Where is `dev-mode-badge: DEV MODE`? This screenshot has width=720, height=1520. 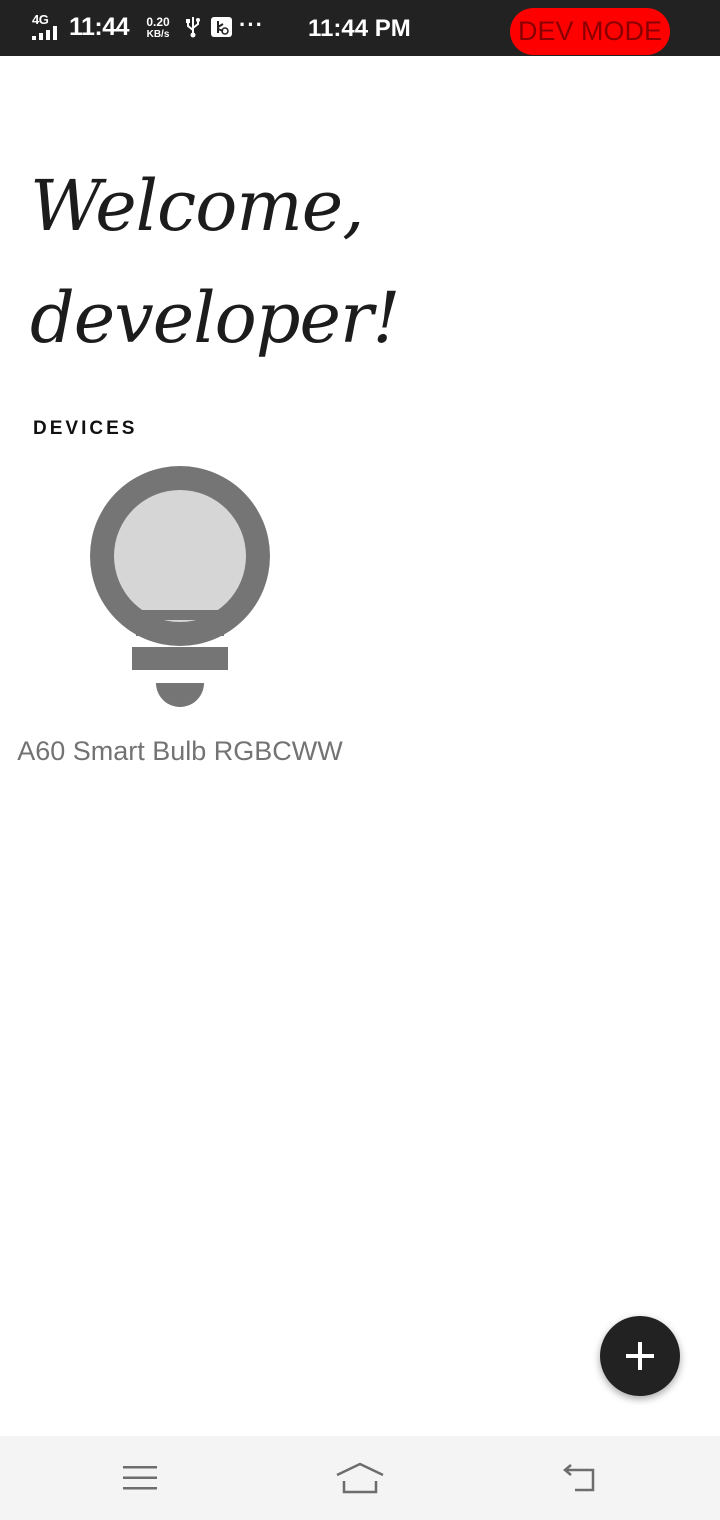 dev-mode-badge: DEV MODE is located at coordinates (590, 31).